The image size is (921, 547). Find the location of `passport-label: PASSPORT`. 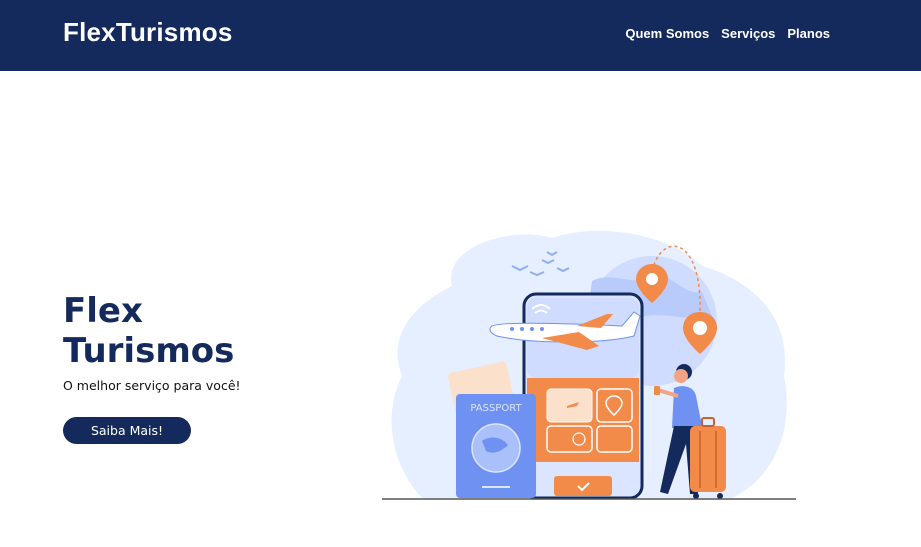

passport-label: PASSPORT is located at coordinates (496, 408).